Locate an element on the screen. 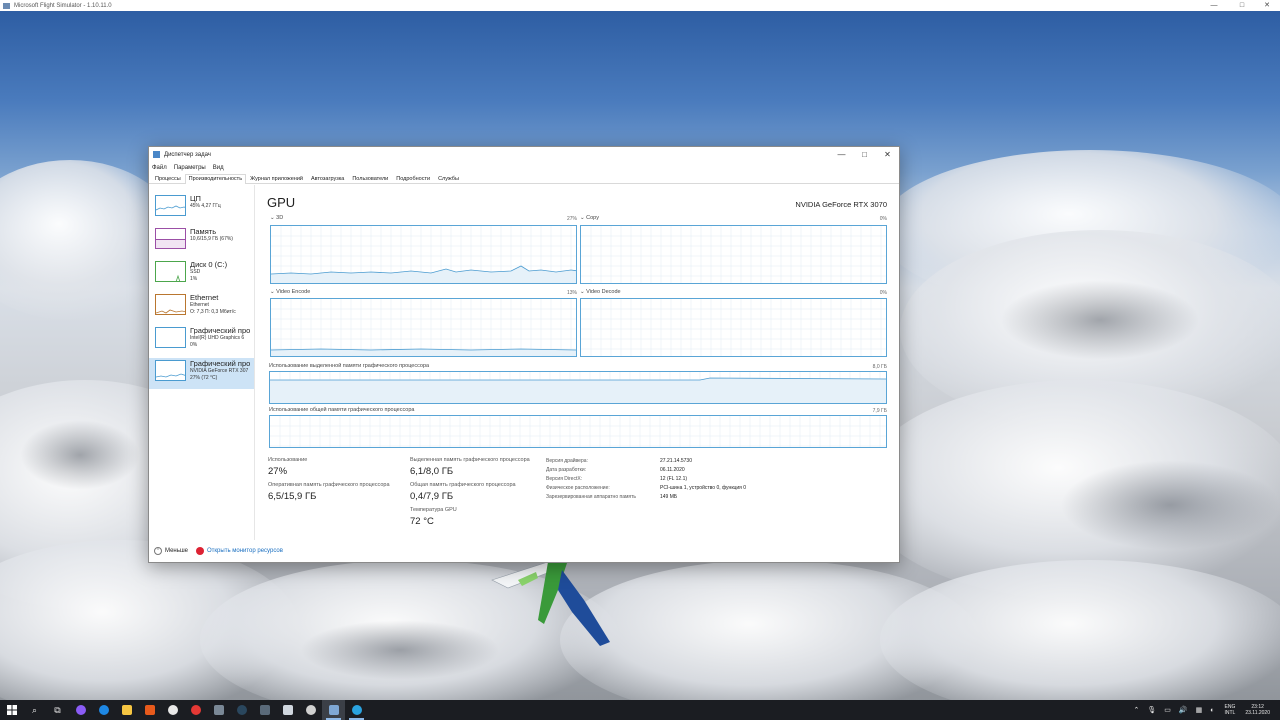  yandex-browser-icon is located at coordinates (172, 710).